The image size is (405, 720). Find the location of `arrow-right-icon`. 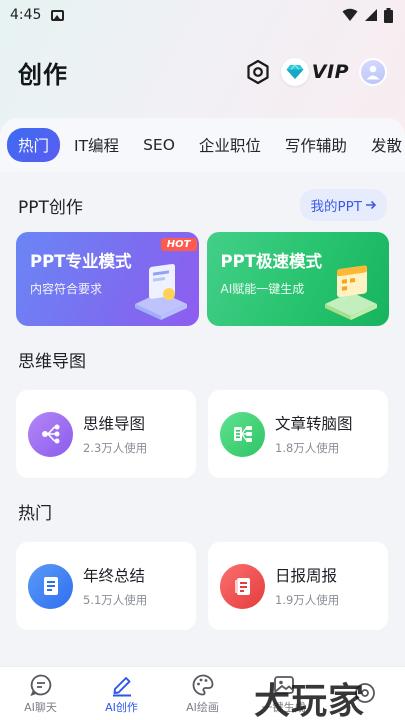

arrow-right-icon is located at coordinates (371, 205).